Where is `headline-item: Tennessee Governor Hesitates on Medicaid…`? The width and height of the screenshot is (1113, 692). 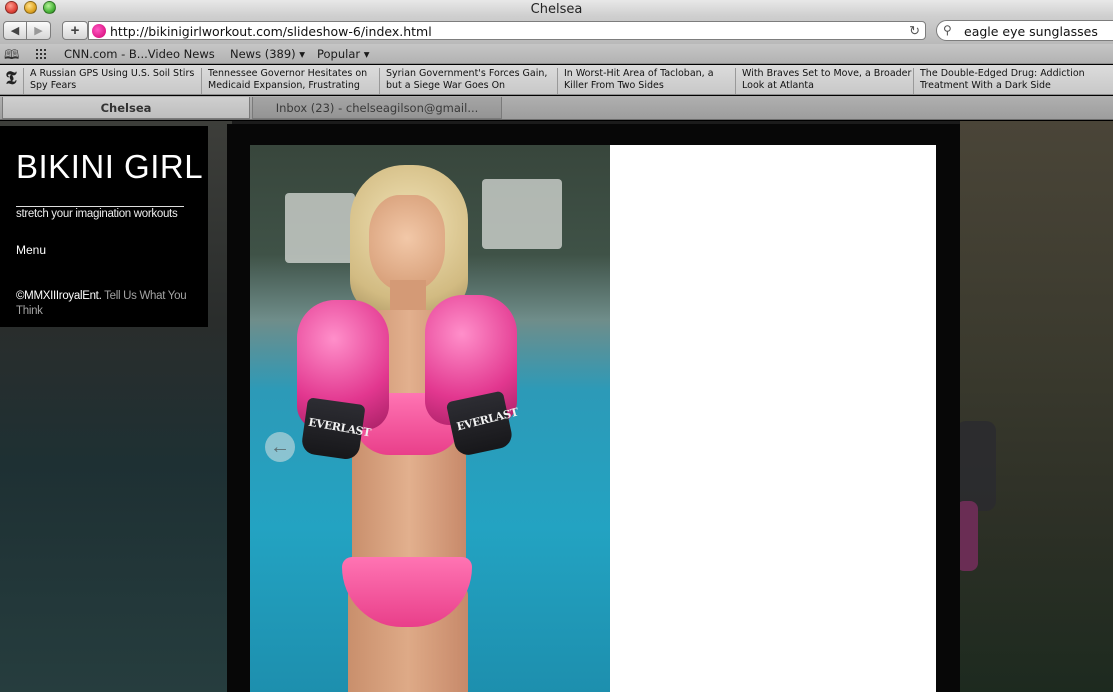
headline-item: Tennessee Governor Hesitates on Medicaid… is located at coordinates (290, 81).